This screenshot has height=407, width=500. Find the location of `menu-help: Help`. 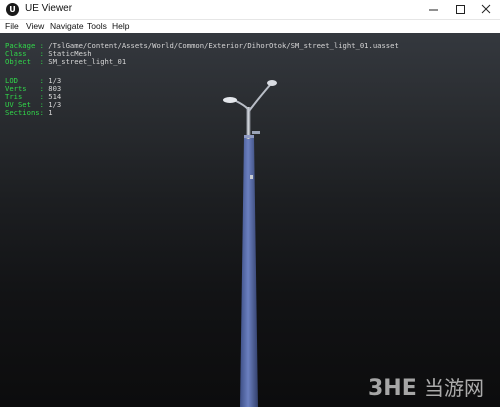

menu-help: Help is located at coordinates (120, 26).